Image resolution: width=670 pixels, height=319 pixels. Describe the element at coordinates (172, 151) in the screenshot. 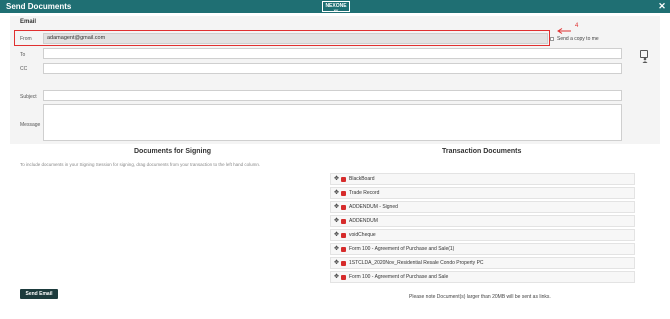

I see `signing-title: Documents for Signing` at that location.